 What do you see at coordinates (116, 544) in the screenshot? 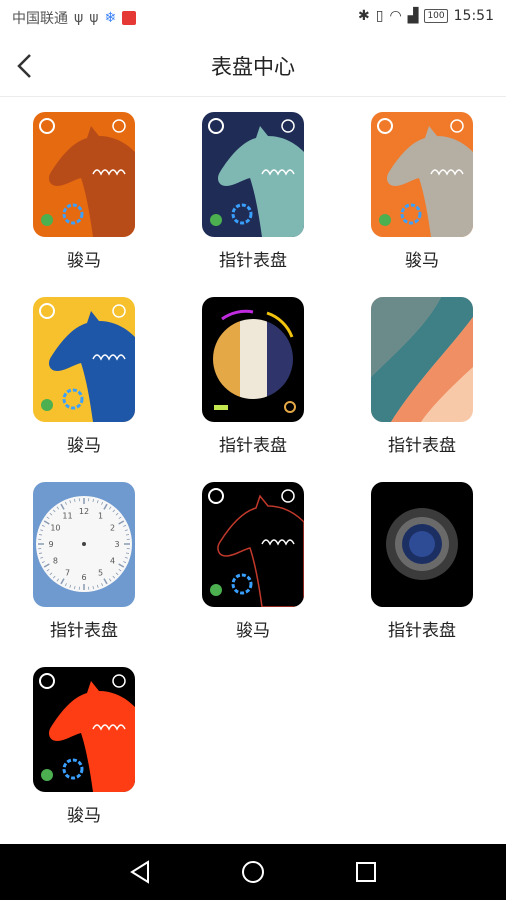
I see `svg-text: 3` at bounding box center [116, 544].